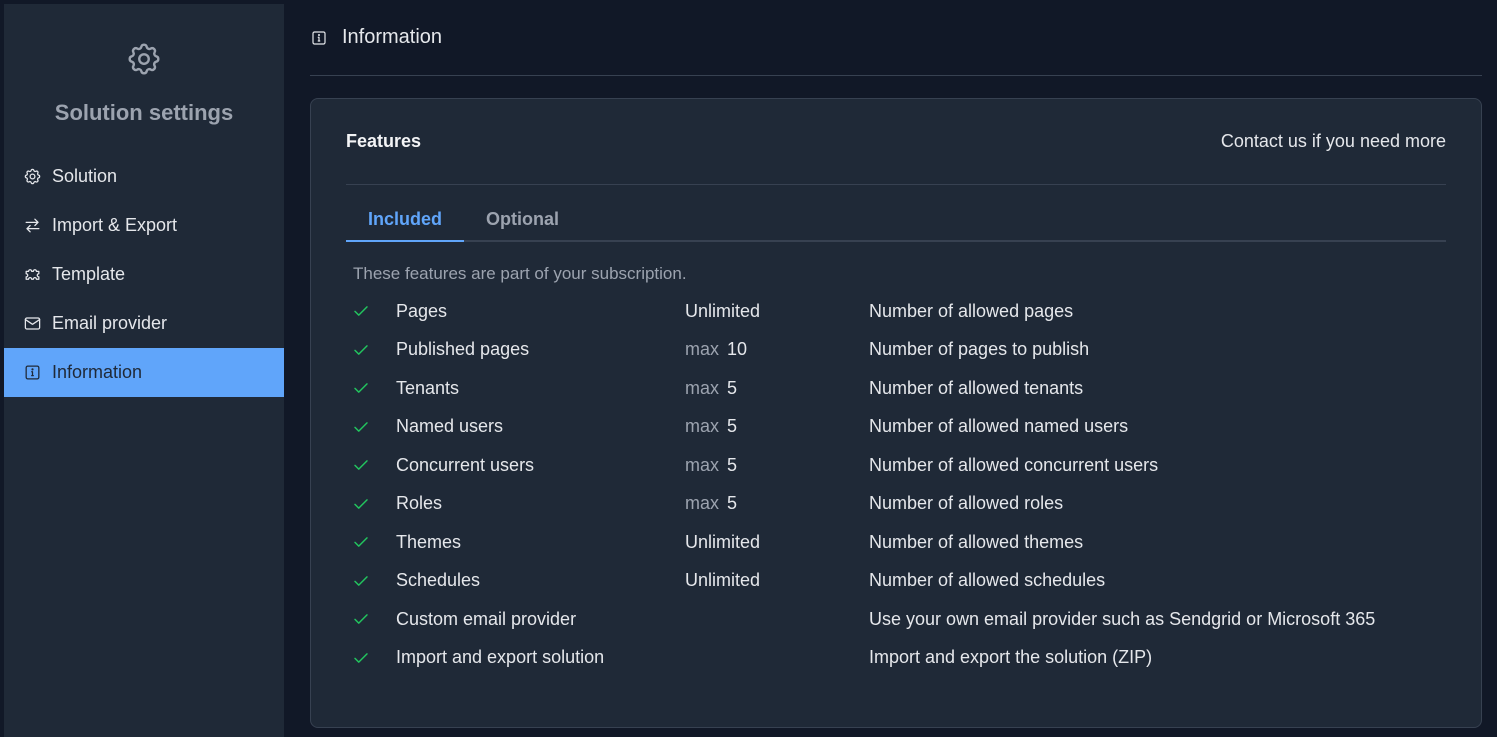 The width and height of the screenshot is (1497, 737). Describe the element at coordinates (428, 387) in the screenshot. I see `feature-name: Tenants` at that location.